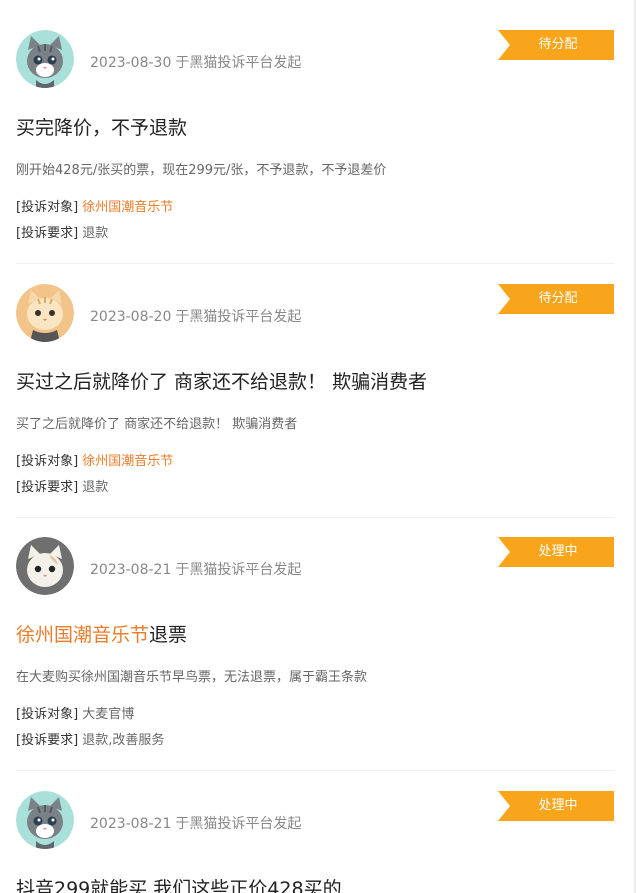 The height and width of the screenshot is (893, 636). Describe the element at coordinates (131, 317) in the screenshot. I see `complaint-date: 2023-08-20` at that location.